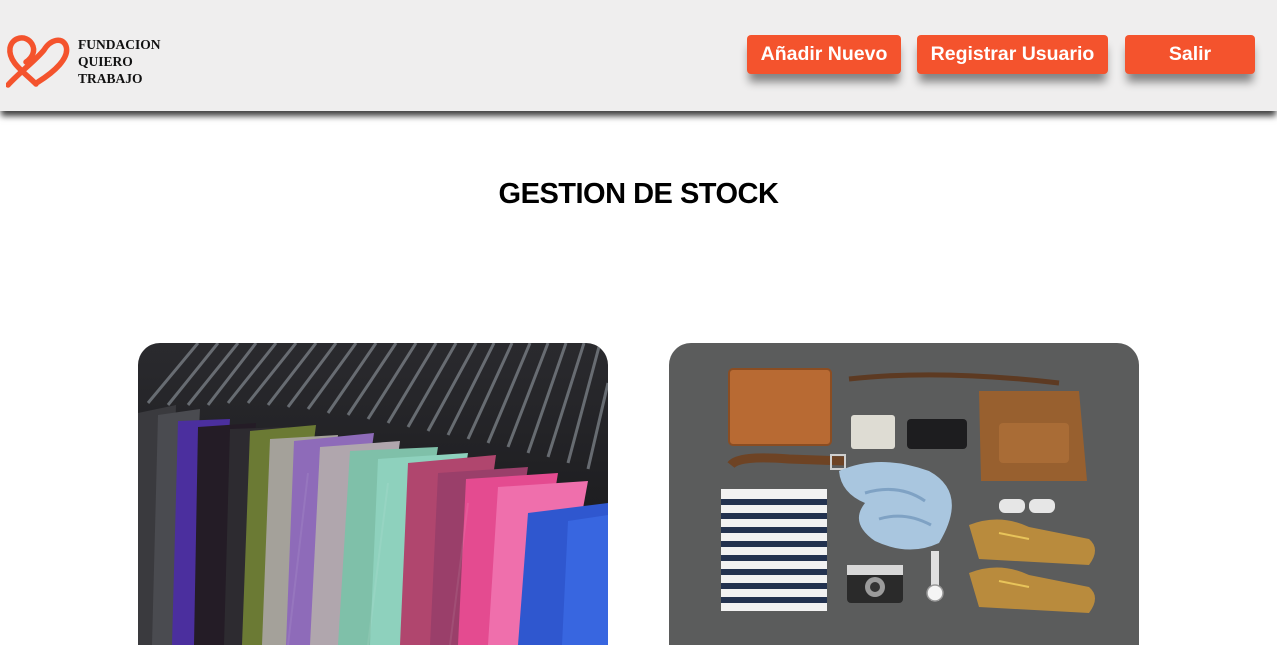  I want to click on brand-line-1: FUNDACION, so click(119, 44).